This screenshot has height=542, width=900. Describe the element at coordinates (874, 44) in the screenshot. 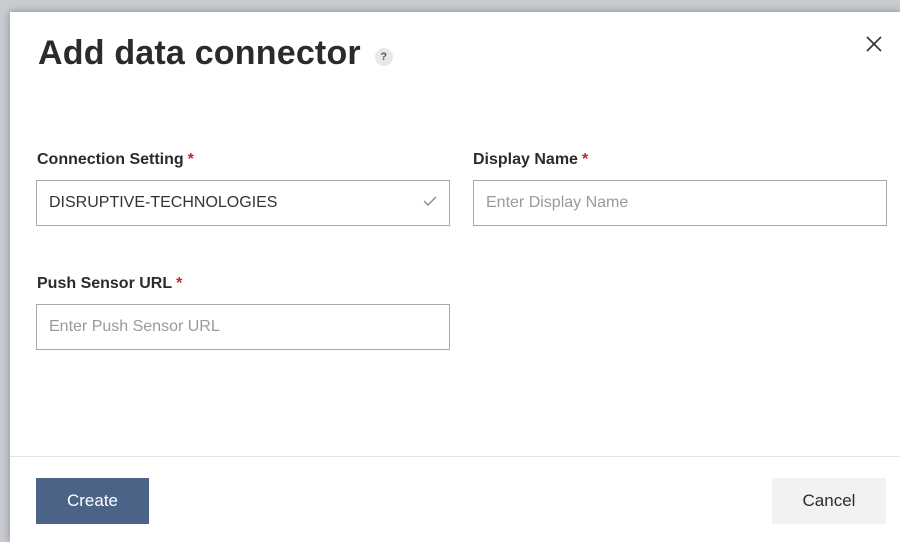

I see `close-icon` at that location.